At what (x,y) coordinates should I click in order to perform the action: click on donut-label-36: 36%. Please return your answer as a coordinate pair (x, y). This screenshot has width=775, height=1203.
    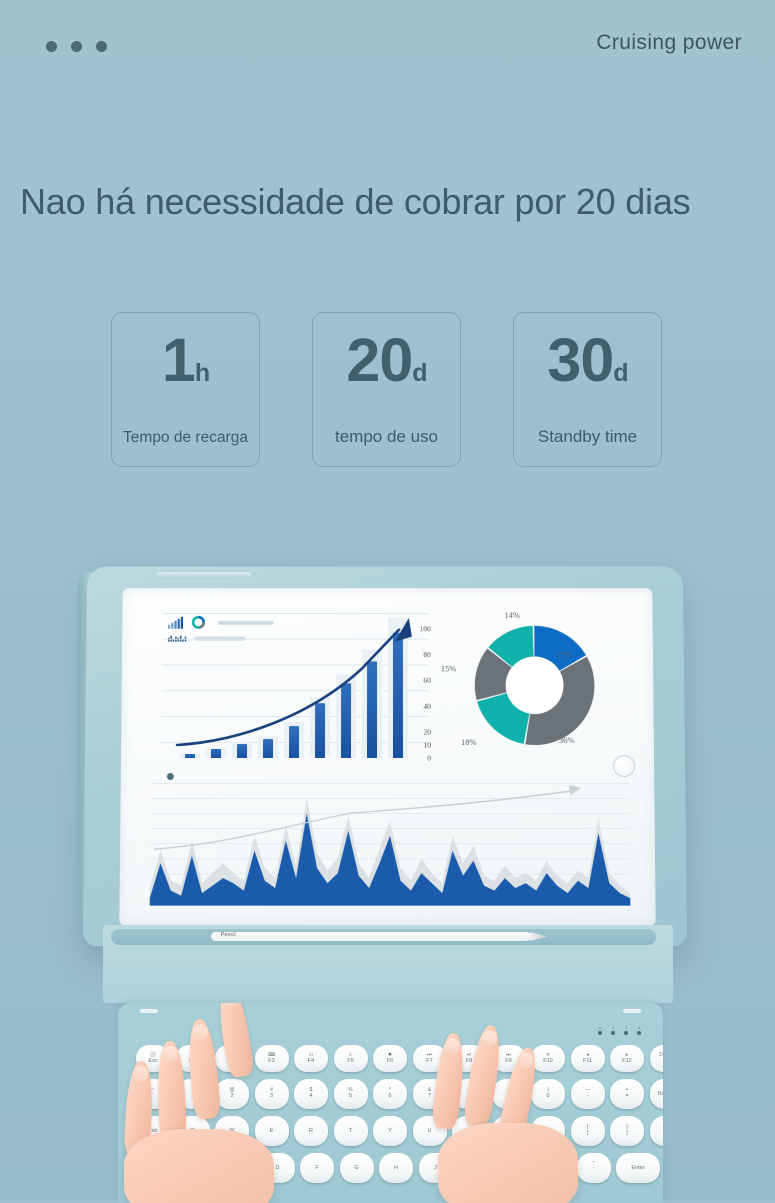
    Looking at the image, I should click on (566, 740).